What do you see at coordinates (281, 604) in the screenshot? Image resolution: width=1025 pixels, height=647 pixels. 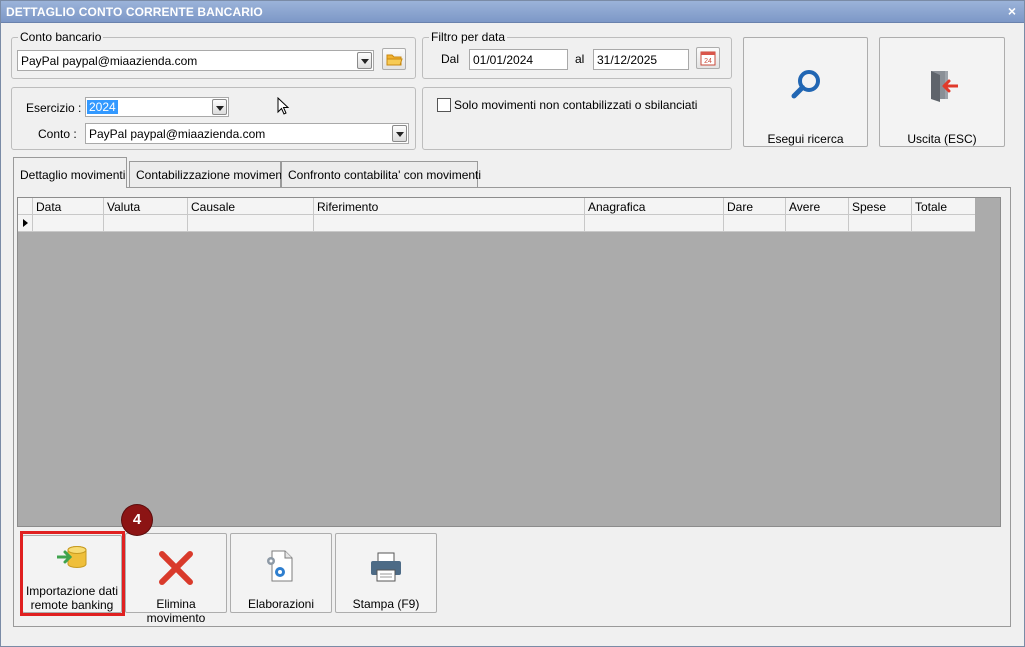 I see `processing-button-label: Elaborazioni` at bounding box center [281, 604].